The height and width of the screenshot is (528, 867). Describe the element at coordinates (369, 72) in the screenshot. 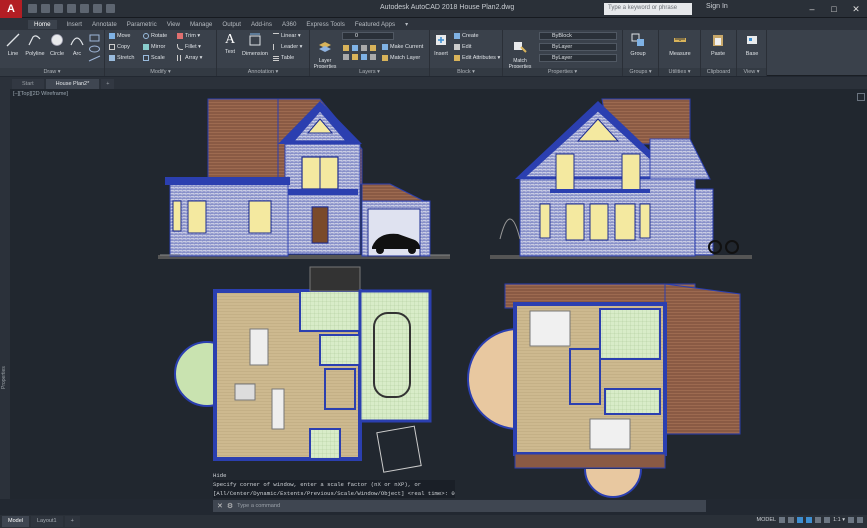

I see `panel-title-layers: Layers ▾` at that location.